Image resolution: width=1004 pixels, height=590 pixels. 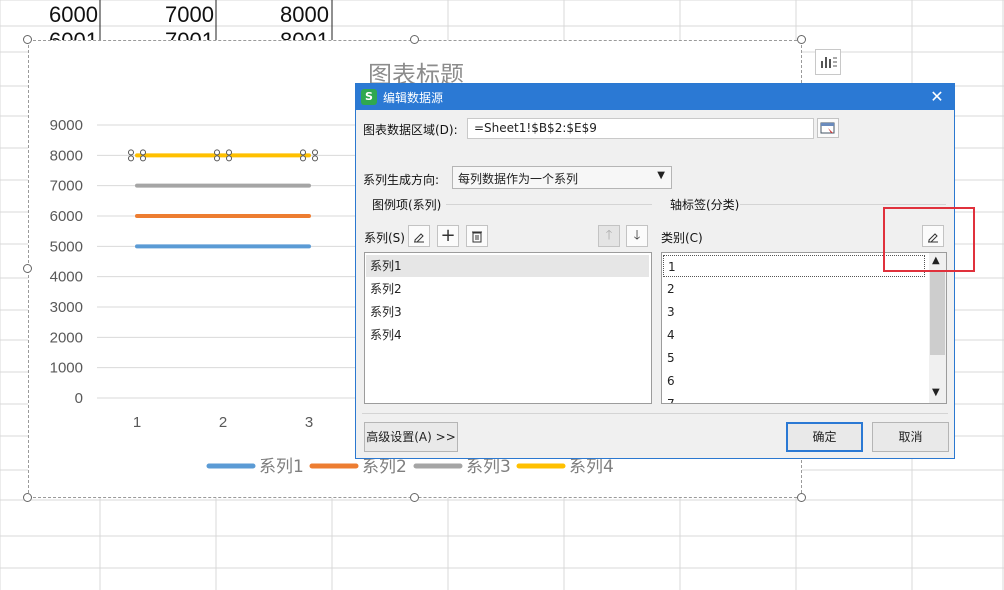 I want to click on chart-resize-handle-tm, so click(x=414, y=39).